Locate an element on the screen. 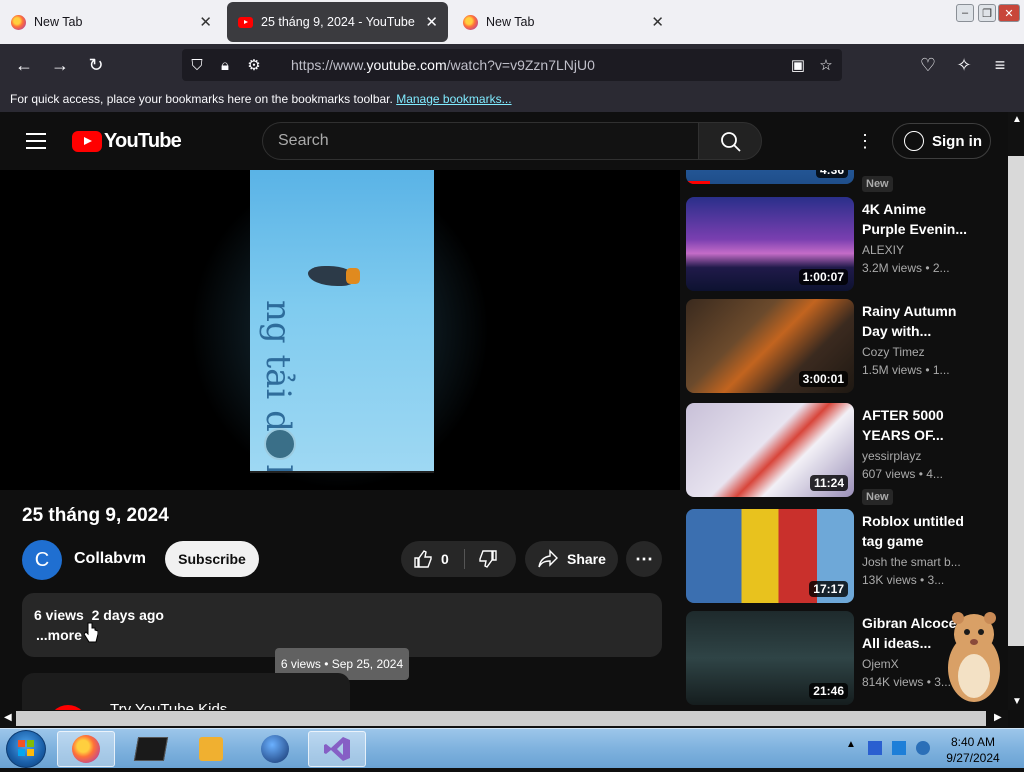 Image resolution: width=1024 pixels, height=772 pixels. reload-button: ↻ is located at coordinates (96, 65).